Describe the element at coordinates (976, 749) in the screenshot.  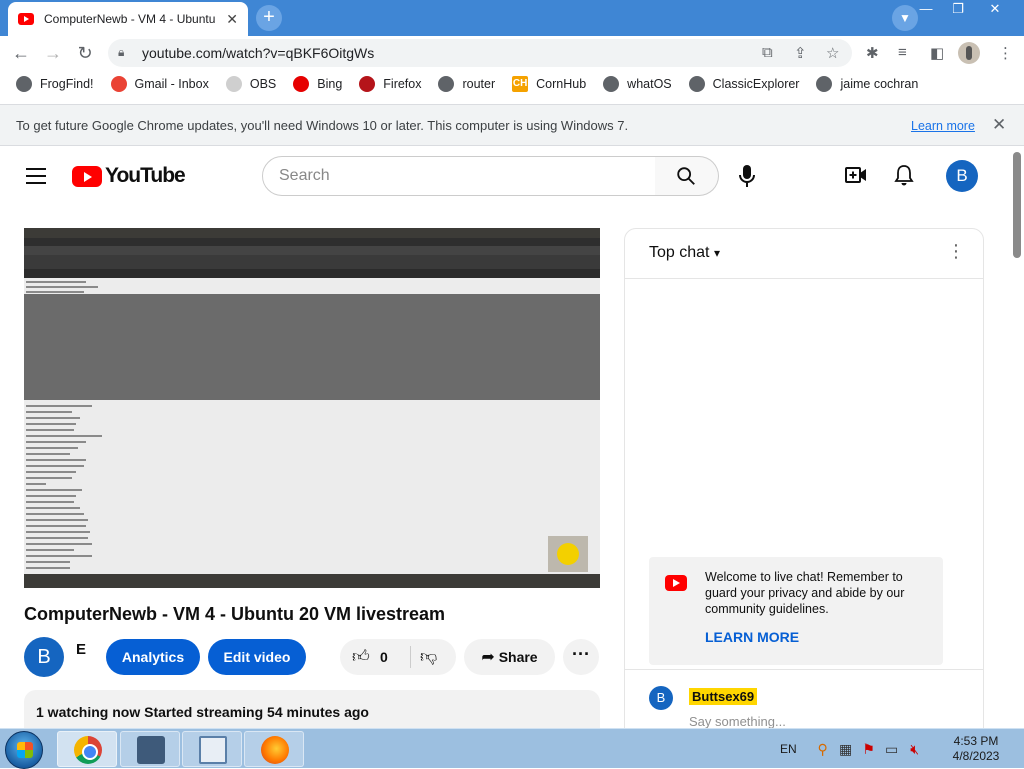
I see `taskbar-clock: 4:53 PM 4/8/2023` at that location.